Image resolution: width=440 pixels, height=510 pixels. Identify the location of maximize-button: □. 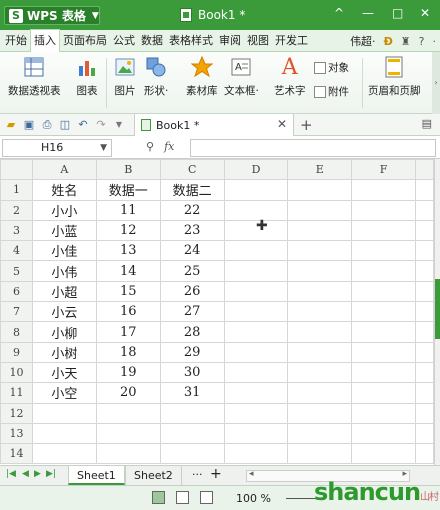
(397, 13).